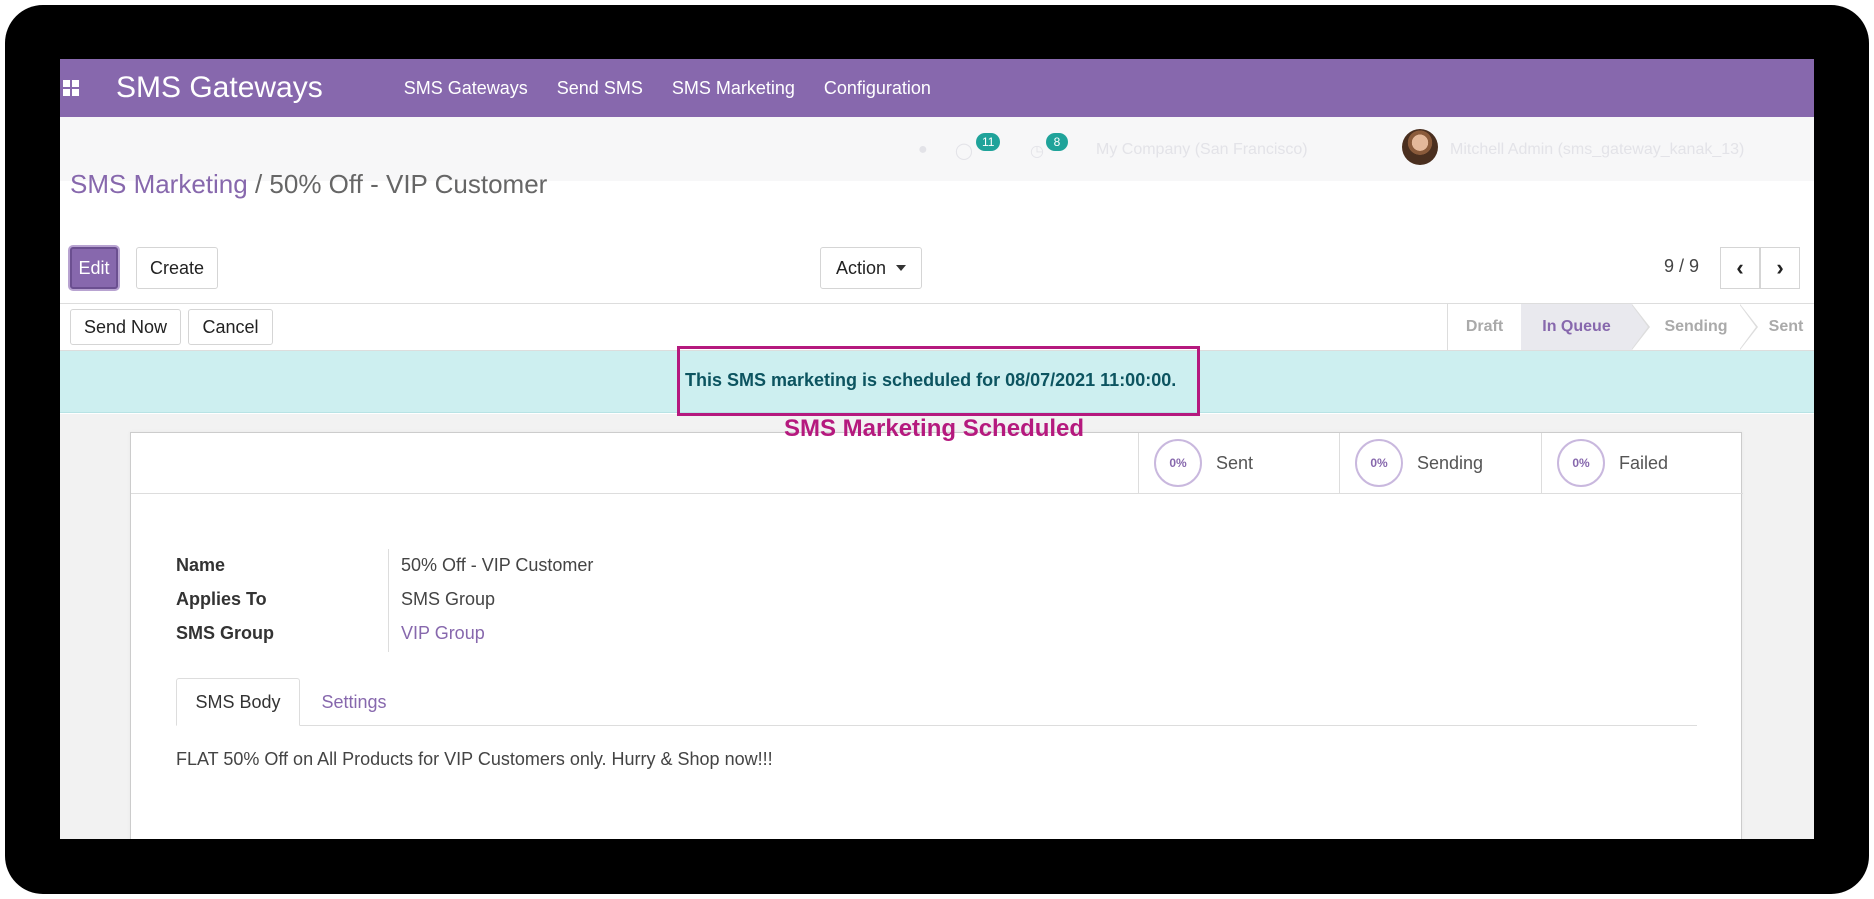  Describe the element at coordinates (1696, 327) in the screenshot. I see `stage-sending: Sending` at that location.